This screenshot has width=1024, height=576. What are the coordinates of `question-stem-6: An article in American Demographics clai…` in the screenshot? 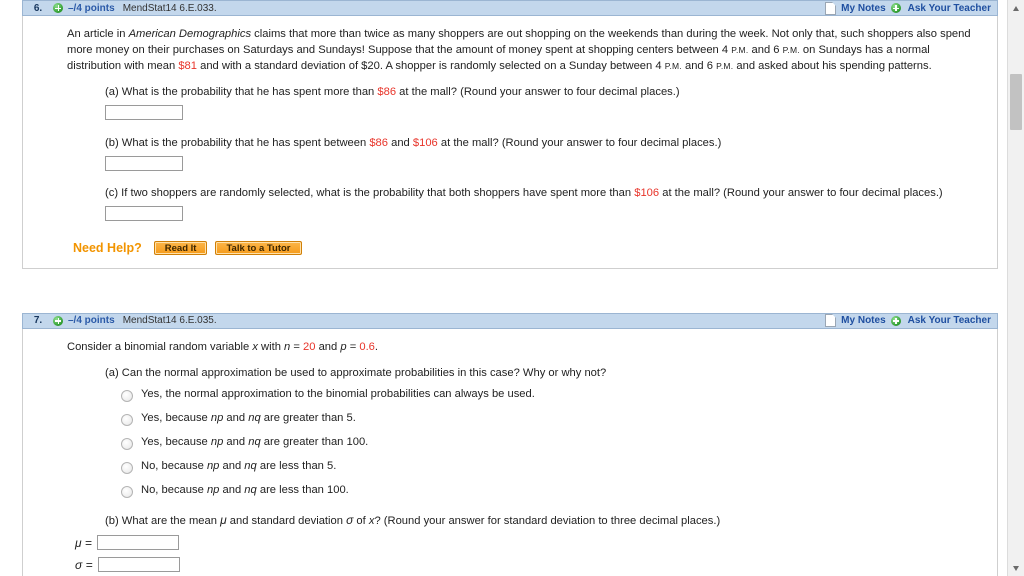 It's located at (526, 50).